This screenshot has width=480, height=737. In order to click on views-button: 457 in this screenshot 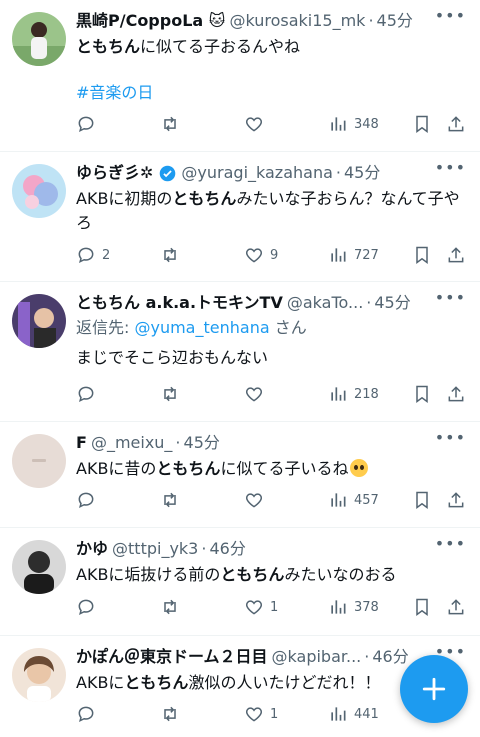, I will do `click(353, 500)`.